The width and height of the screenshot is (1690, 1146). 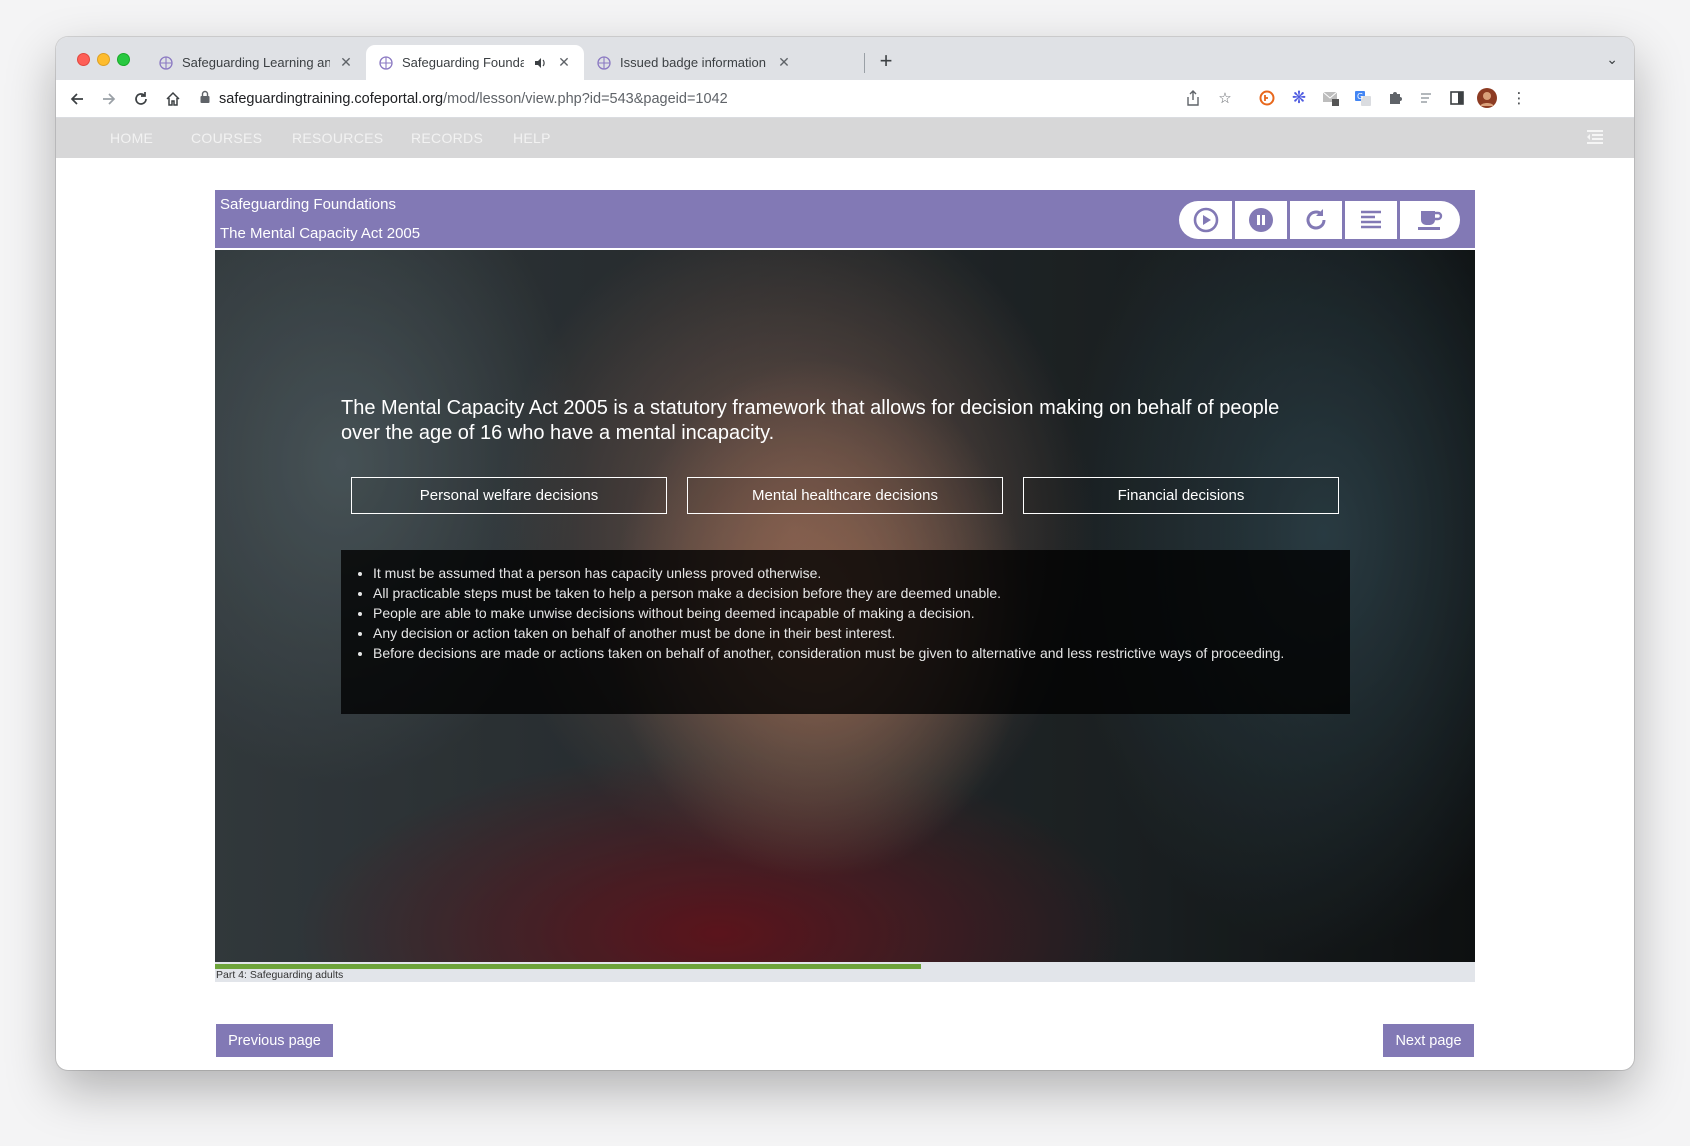 What do you see at coordinates (1267, 98) in the screenshot?
I see `extension-orange-icon` at bounding box center [1267, 98].